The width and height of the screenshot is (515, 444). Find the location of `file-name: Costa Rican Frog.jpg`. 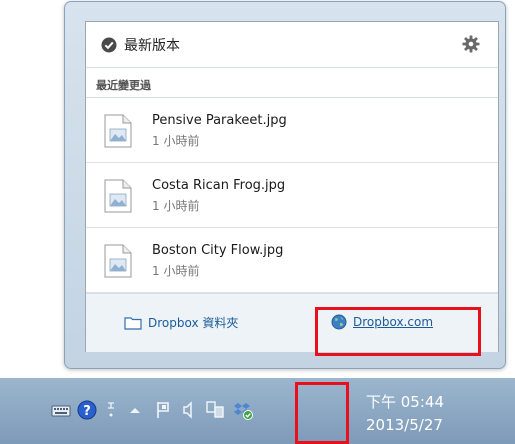

file-name: Costa Rican Frog.jpg is located at coordinates (219, 185).